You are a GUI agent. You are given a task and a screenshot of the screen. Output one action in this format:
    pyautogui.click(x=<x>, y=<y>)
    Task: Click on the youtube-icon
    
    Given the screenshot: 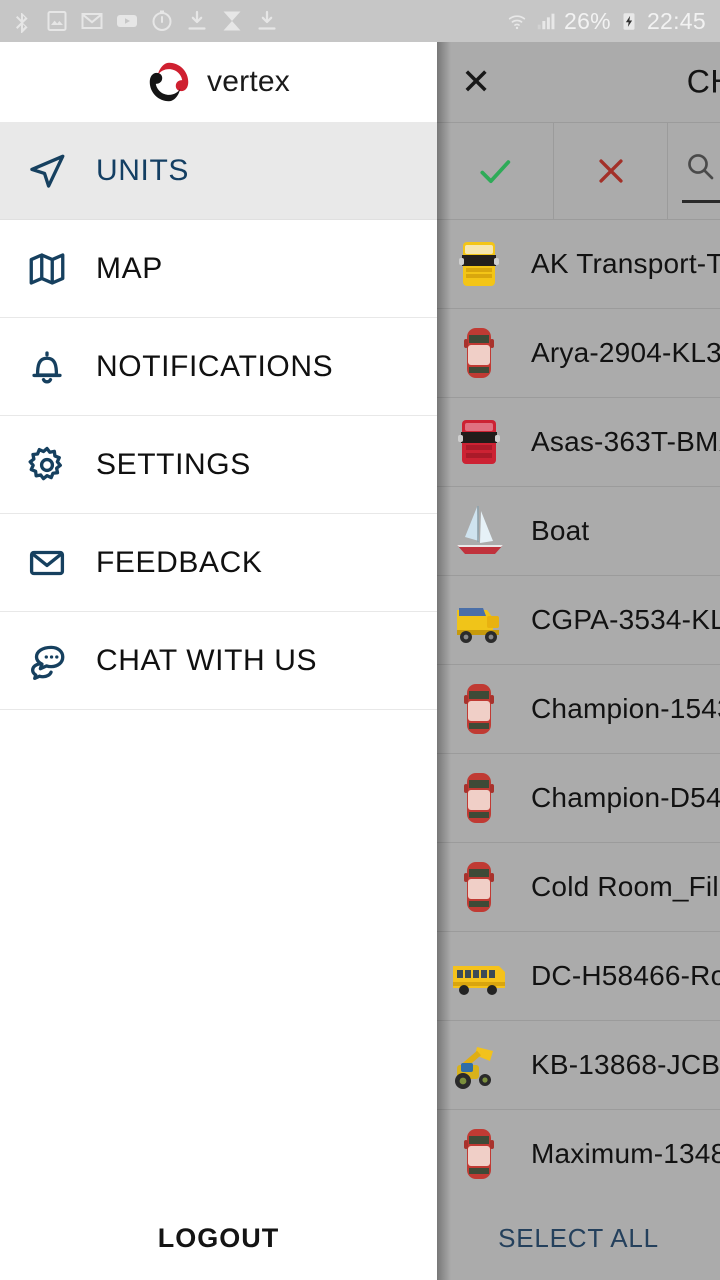 What is the action you would take?
    pyautogui.click(x=127, y=21)
    